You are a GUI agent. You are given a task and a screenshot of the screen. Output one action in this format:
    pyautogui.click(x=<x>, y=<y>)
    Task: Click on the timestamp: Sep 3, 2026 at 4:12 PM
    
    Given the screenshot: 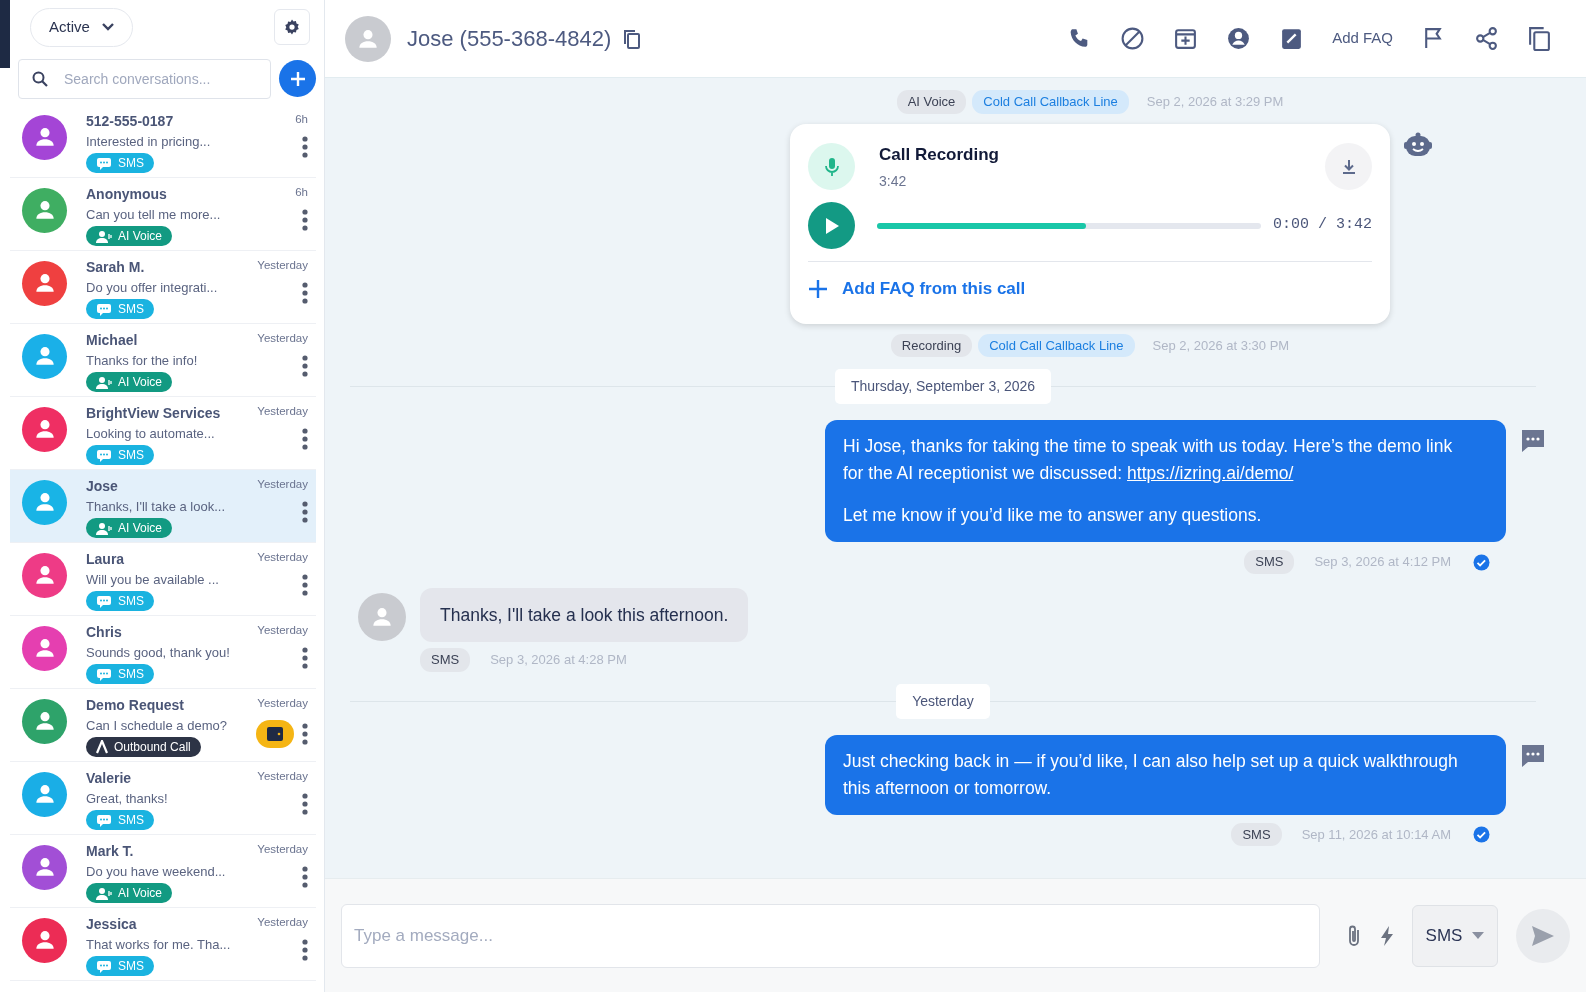 What is the action you would take?
    pyautogui.click(x=1382, y=562)
    